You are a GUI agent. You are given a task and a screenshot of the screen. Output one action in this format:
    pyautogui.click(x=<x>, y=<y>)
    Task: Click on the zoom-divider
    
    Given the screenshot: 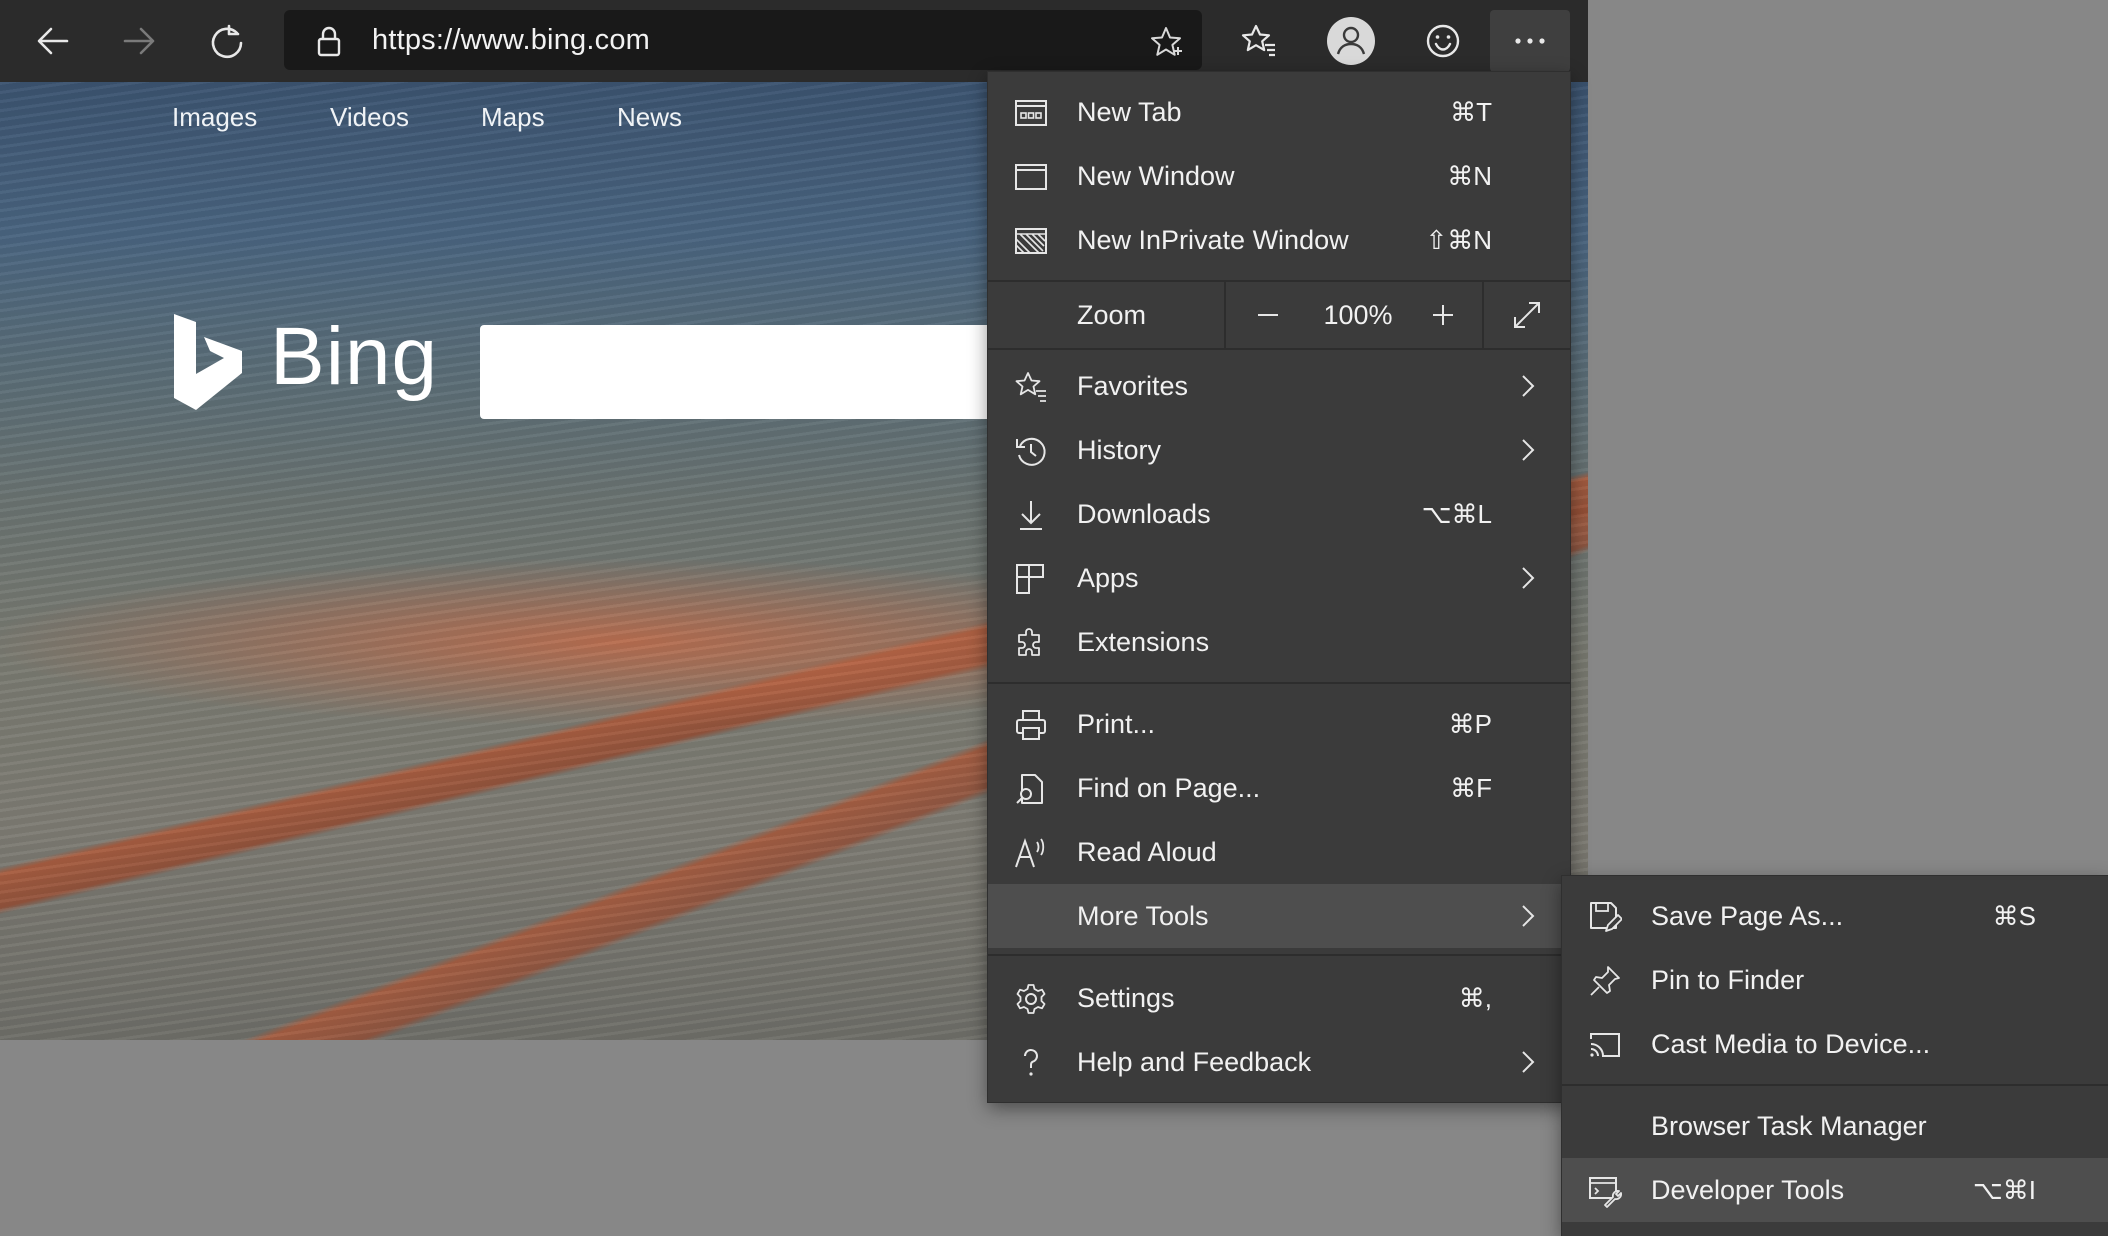 What is the action you would take?
    pyautogui.click(x=1225, y=315)
    